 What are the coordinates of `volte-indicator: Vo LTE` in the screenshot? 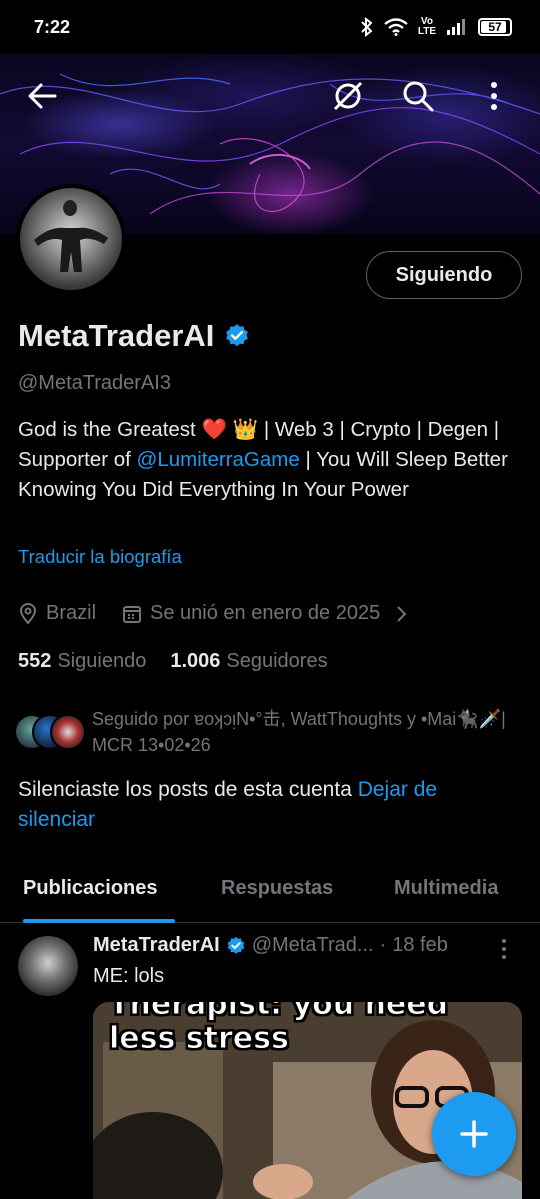 It's located at (426, 26).